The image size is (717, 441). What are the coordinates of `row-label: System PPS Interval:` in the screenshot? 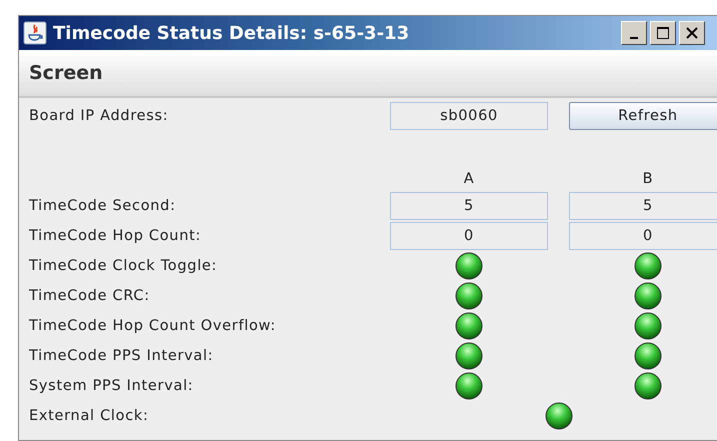 It's located at (111, 386).